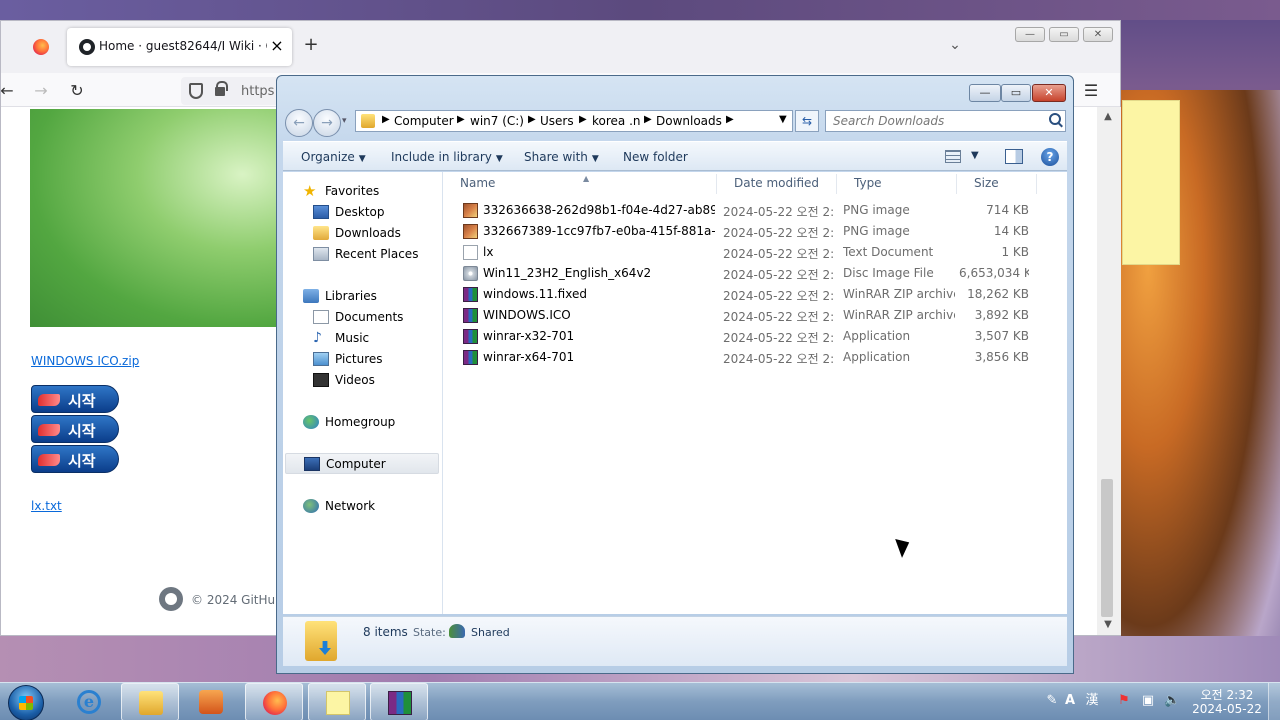  Describe the element at coordinates (352, 338) in the screenshot. I see `nav-label: Music` at that location.